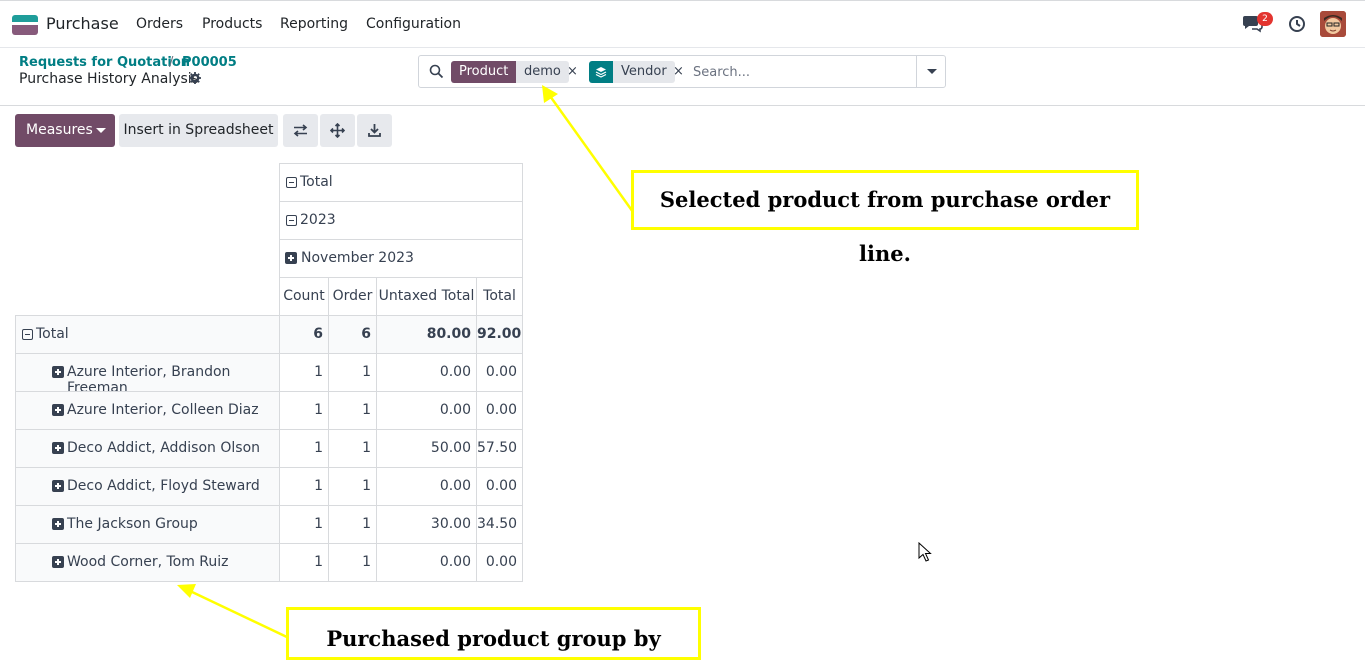  What do you see at coordinates (239, 614) in the screenshot?
I see `arrow-line-bottom` at bounding box center [239, 614].